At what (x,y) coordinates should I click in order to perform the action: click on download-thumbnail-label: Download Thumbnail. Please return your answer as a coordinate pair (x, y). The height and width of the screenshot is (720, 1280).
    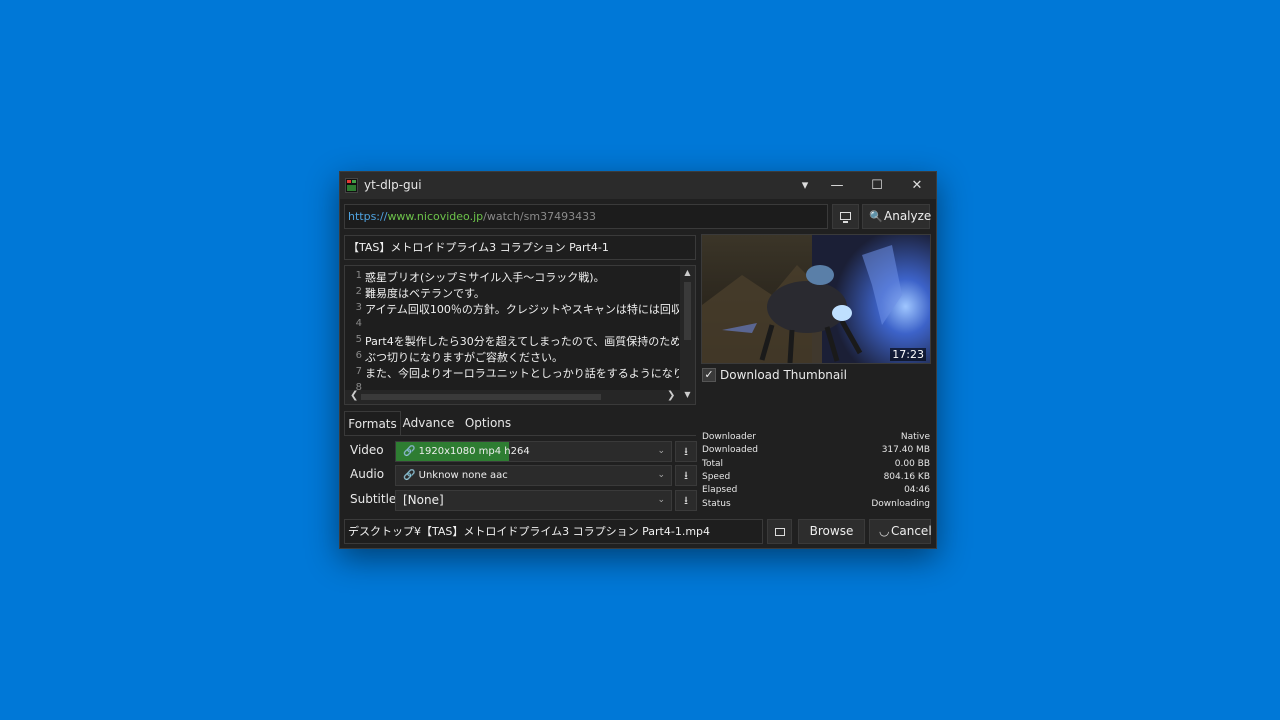
    Looking at the image, I should click on (783, 375).